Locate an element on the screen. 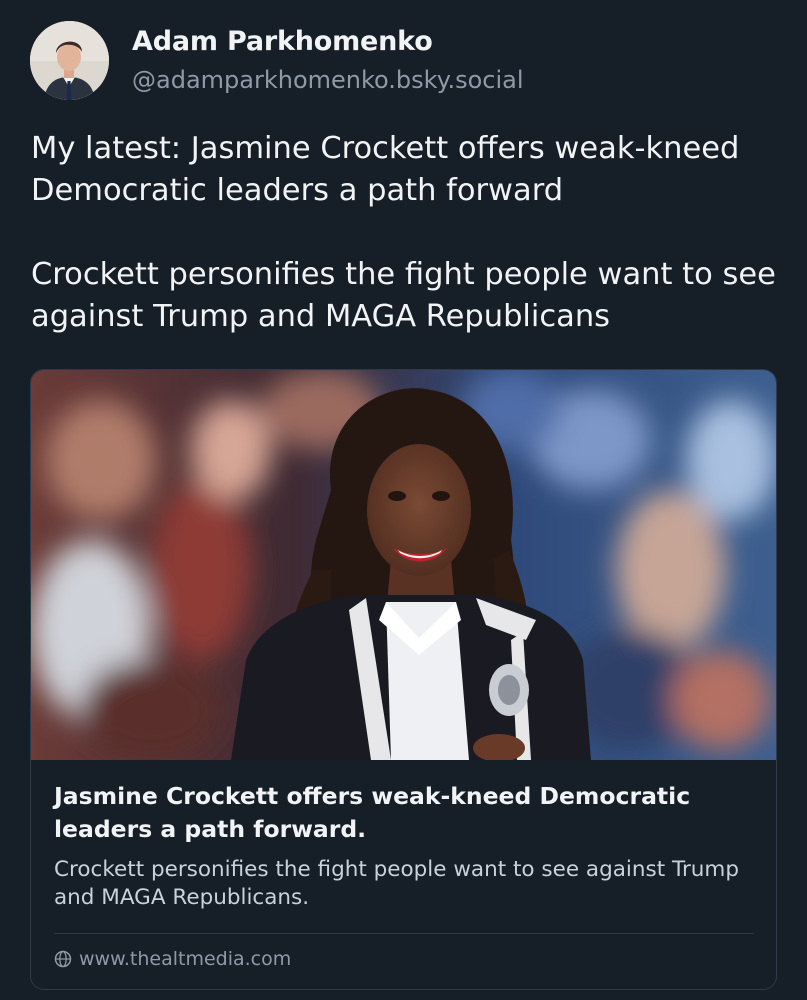  globe-icon is located at coordinates (63, 959).